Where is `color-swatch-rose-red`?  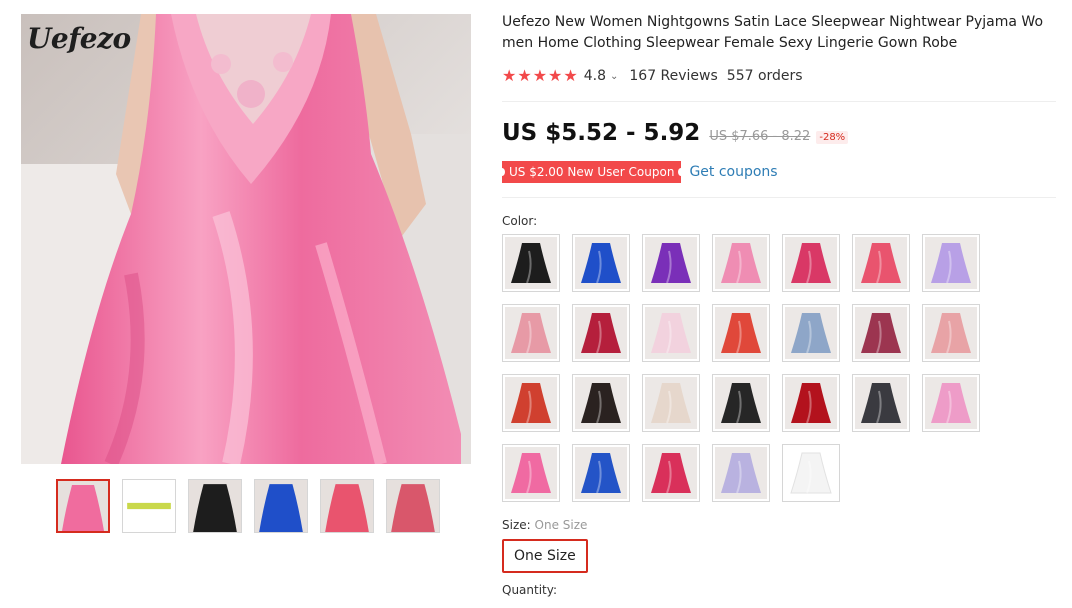
color-swatch-rose-red is located at coordinates (811, 263).